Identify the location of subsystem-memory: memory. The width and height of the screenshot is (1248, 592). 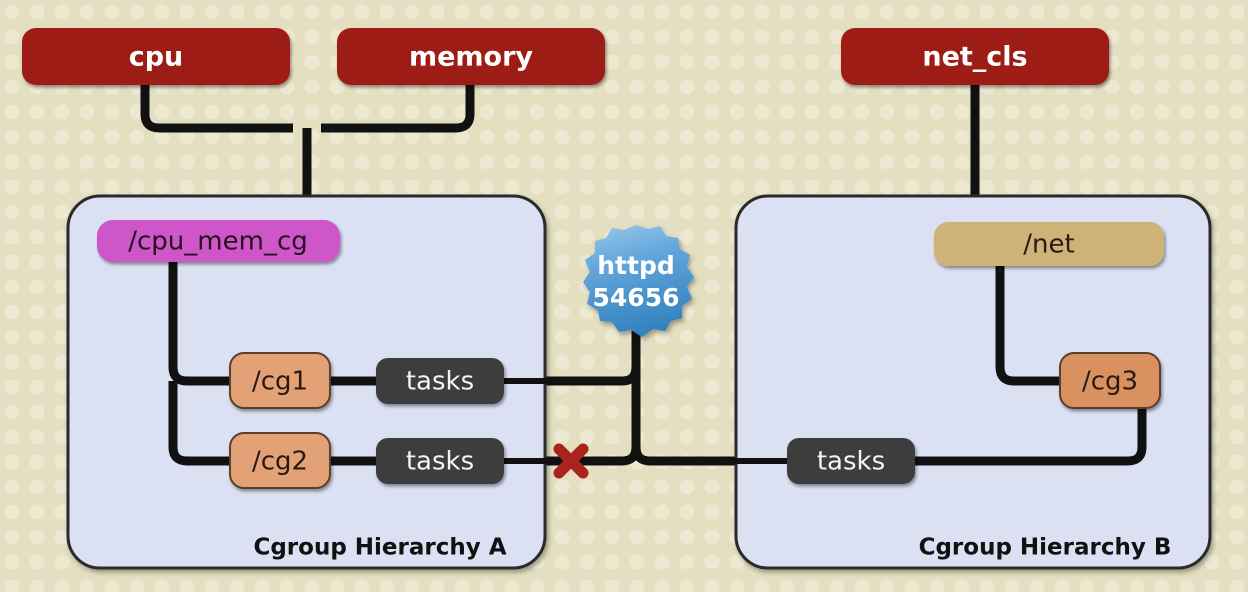
(471, 56).